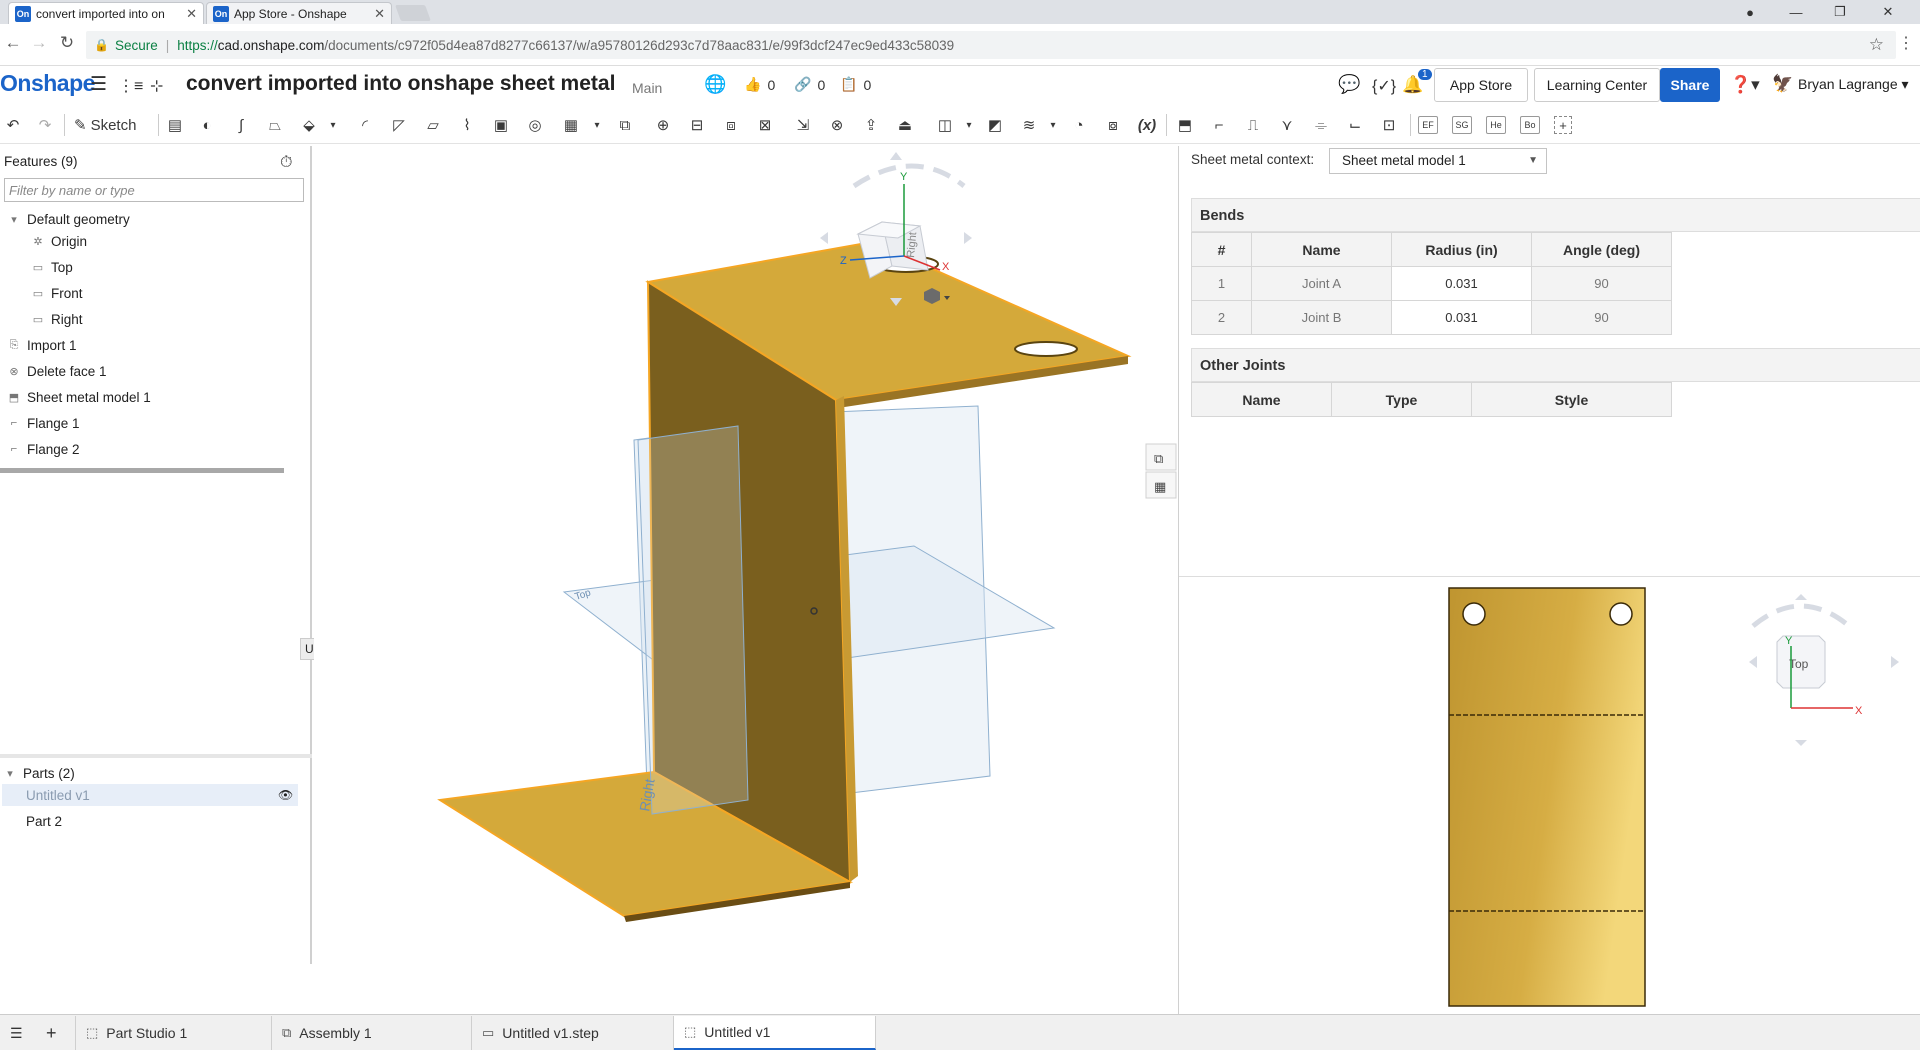  I want to click on feature-list-scrollbar, so click(142, 470).